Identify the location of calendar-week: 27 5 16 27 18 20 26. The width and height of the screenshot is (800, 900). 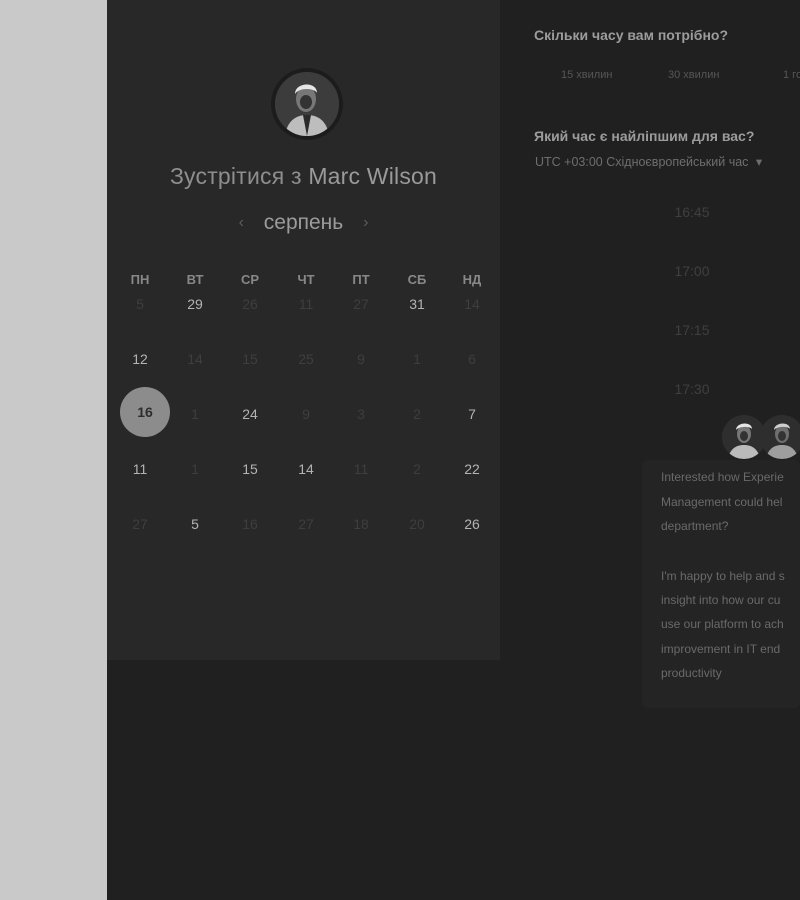
(306, 532).